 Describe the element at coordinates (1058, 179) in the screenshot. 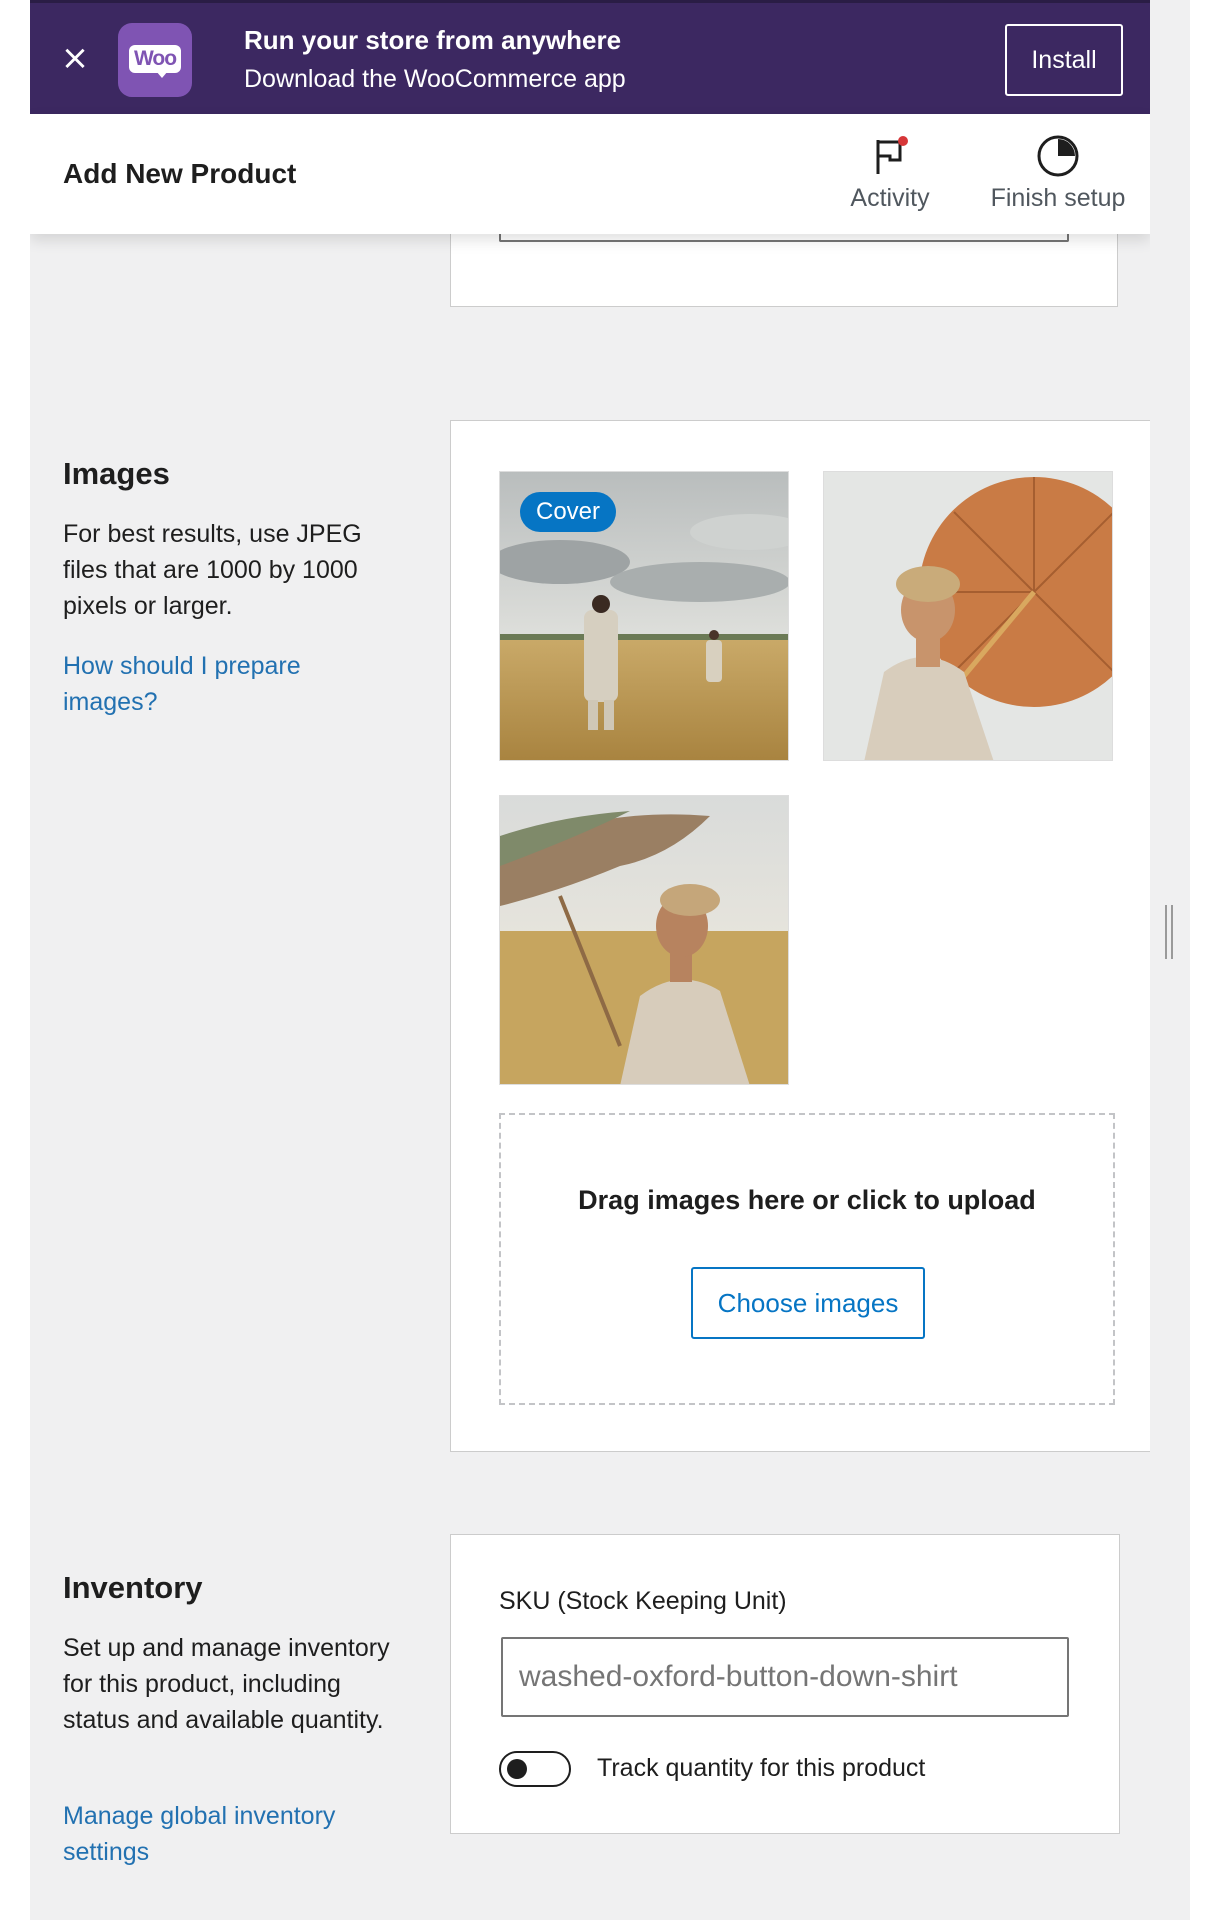

I see `finish-setup-button: Finish setup` at that location.